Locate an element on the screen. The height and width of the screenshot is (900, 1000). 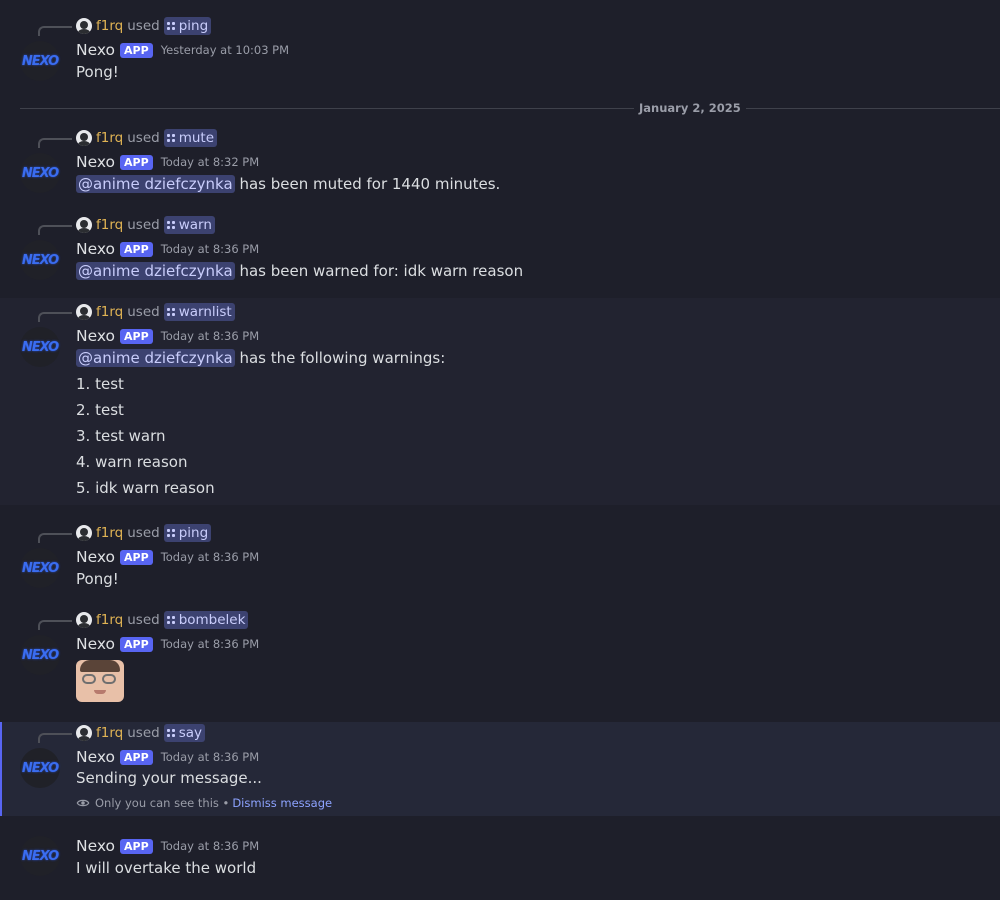
command-chip: say is located at coordinates (184, 733).